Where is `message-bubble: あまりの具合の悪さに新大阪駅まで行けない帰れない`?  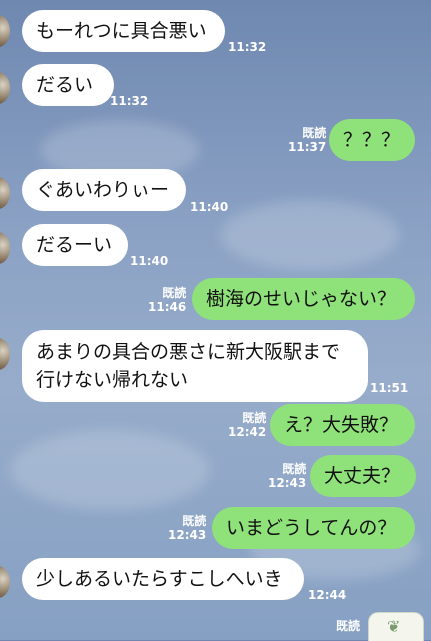 message-bubble: あまりの具合の悪さに新大阪駅まで行けない帰れない is located at coordinates (195, 366).